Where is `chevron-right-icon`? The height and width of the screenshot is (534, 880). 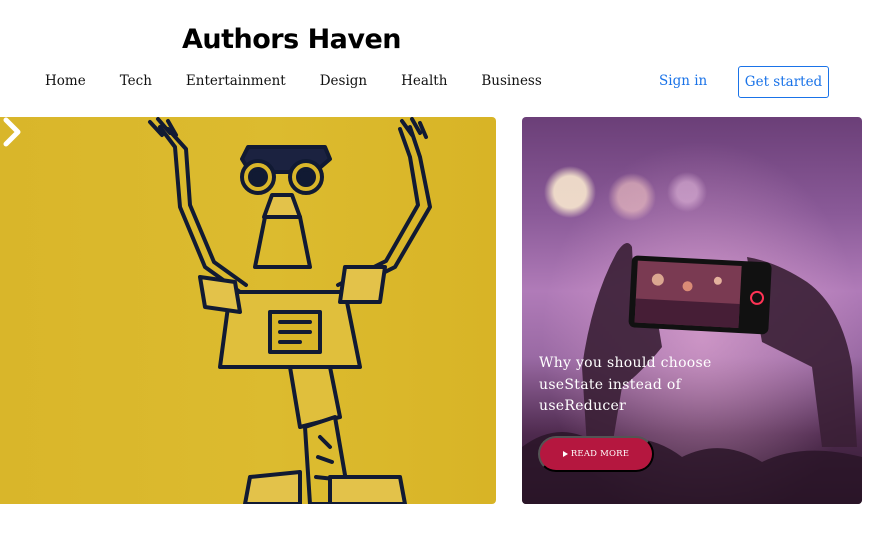 chevron-right-icon is located at coordinates (12, 132).